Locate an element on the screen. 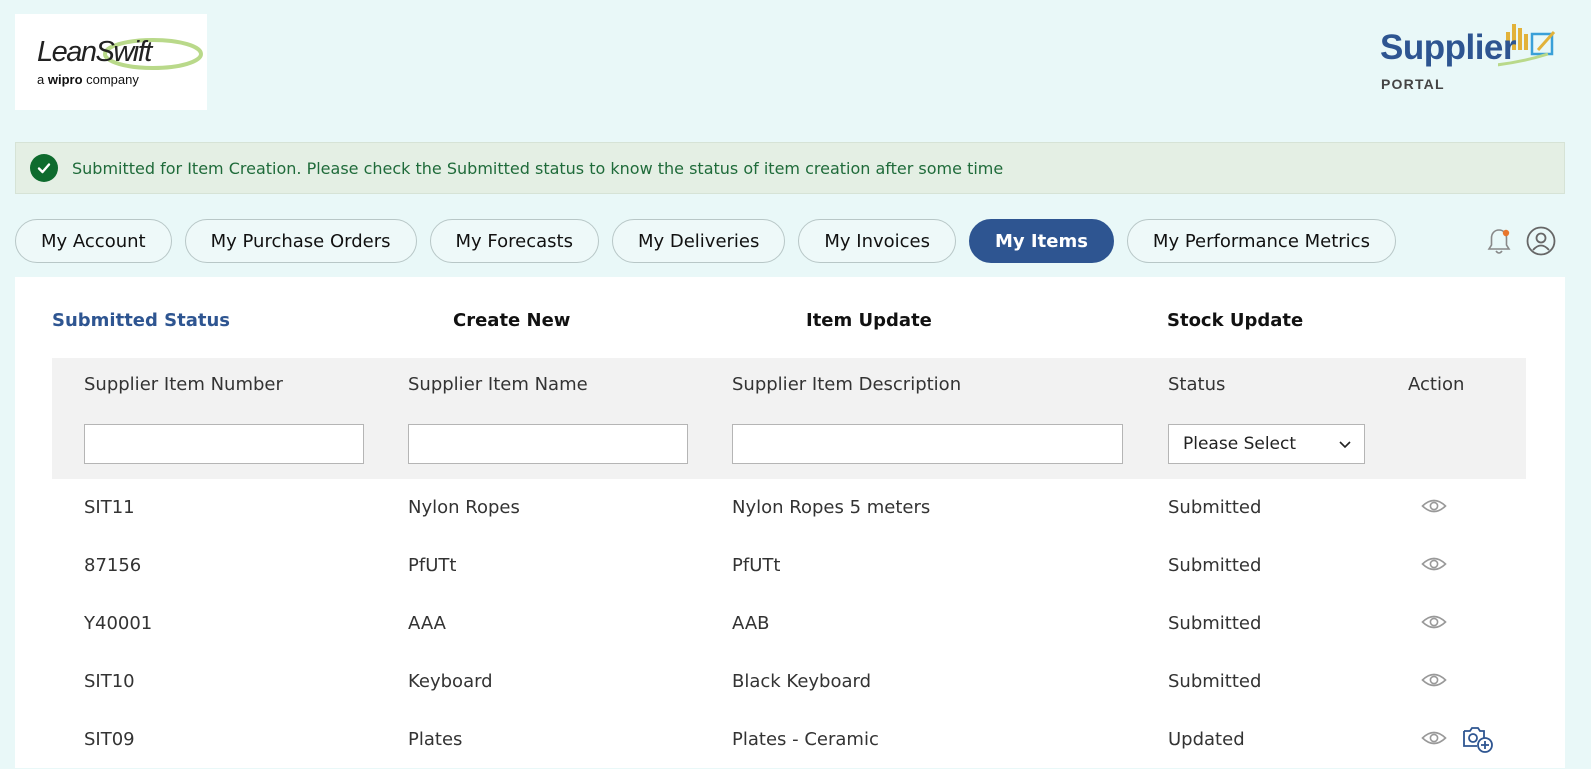 This screenshot has width=1591, height=769. cell-item-description: Plates - Ceramic is located at coordinates (805, 739).